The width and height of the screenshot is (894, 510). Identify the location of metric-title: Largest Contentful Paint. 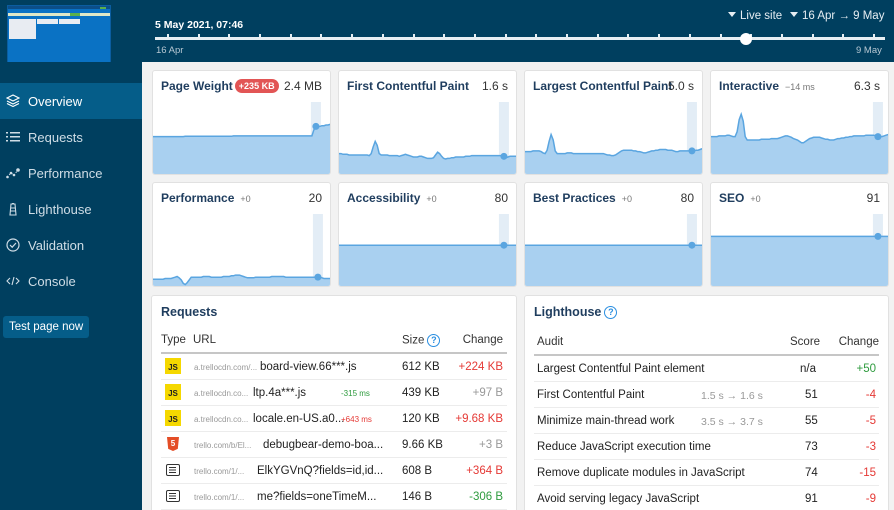
(603, 86).